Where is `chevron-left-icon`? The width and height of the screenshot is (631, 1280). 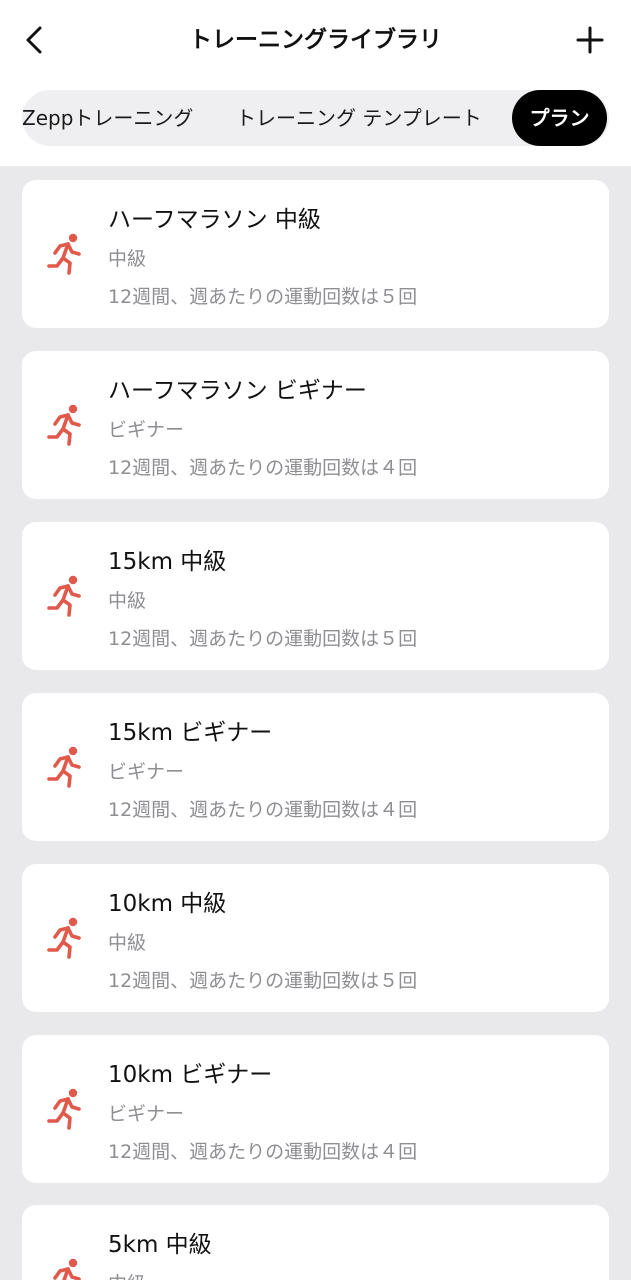
chevron-left-icon is located at coordinates (34, 40).